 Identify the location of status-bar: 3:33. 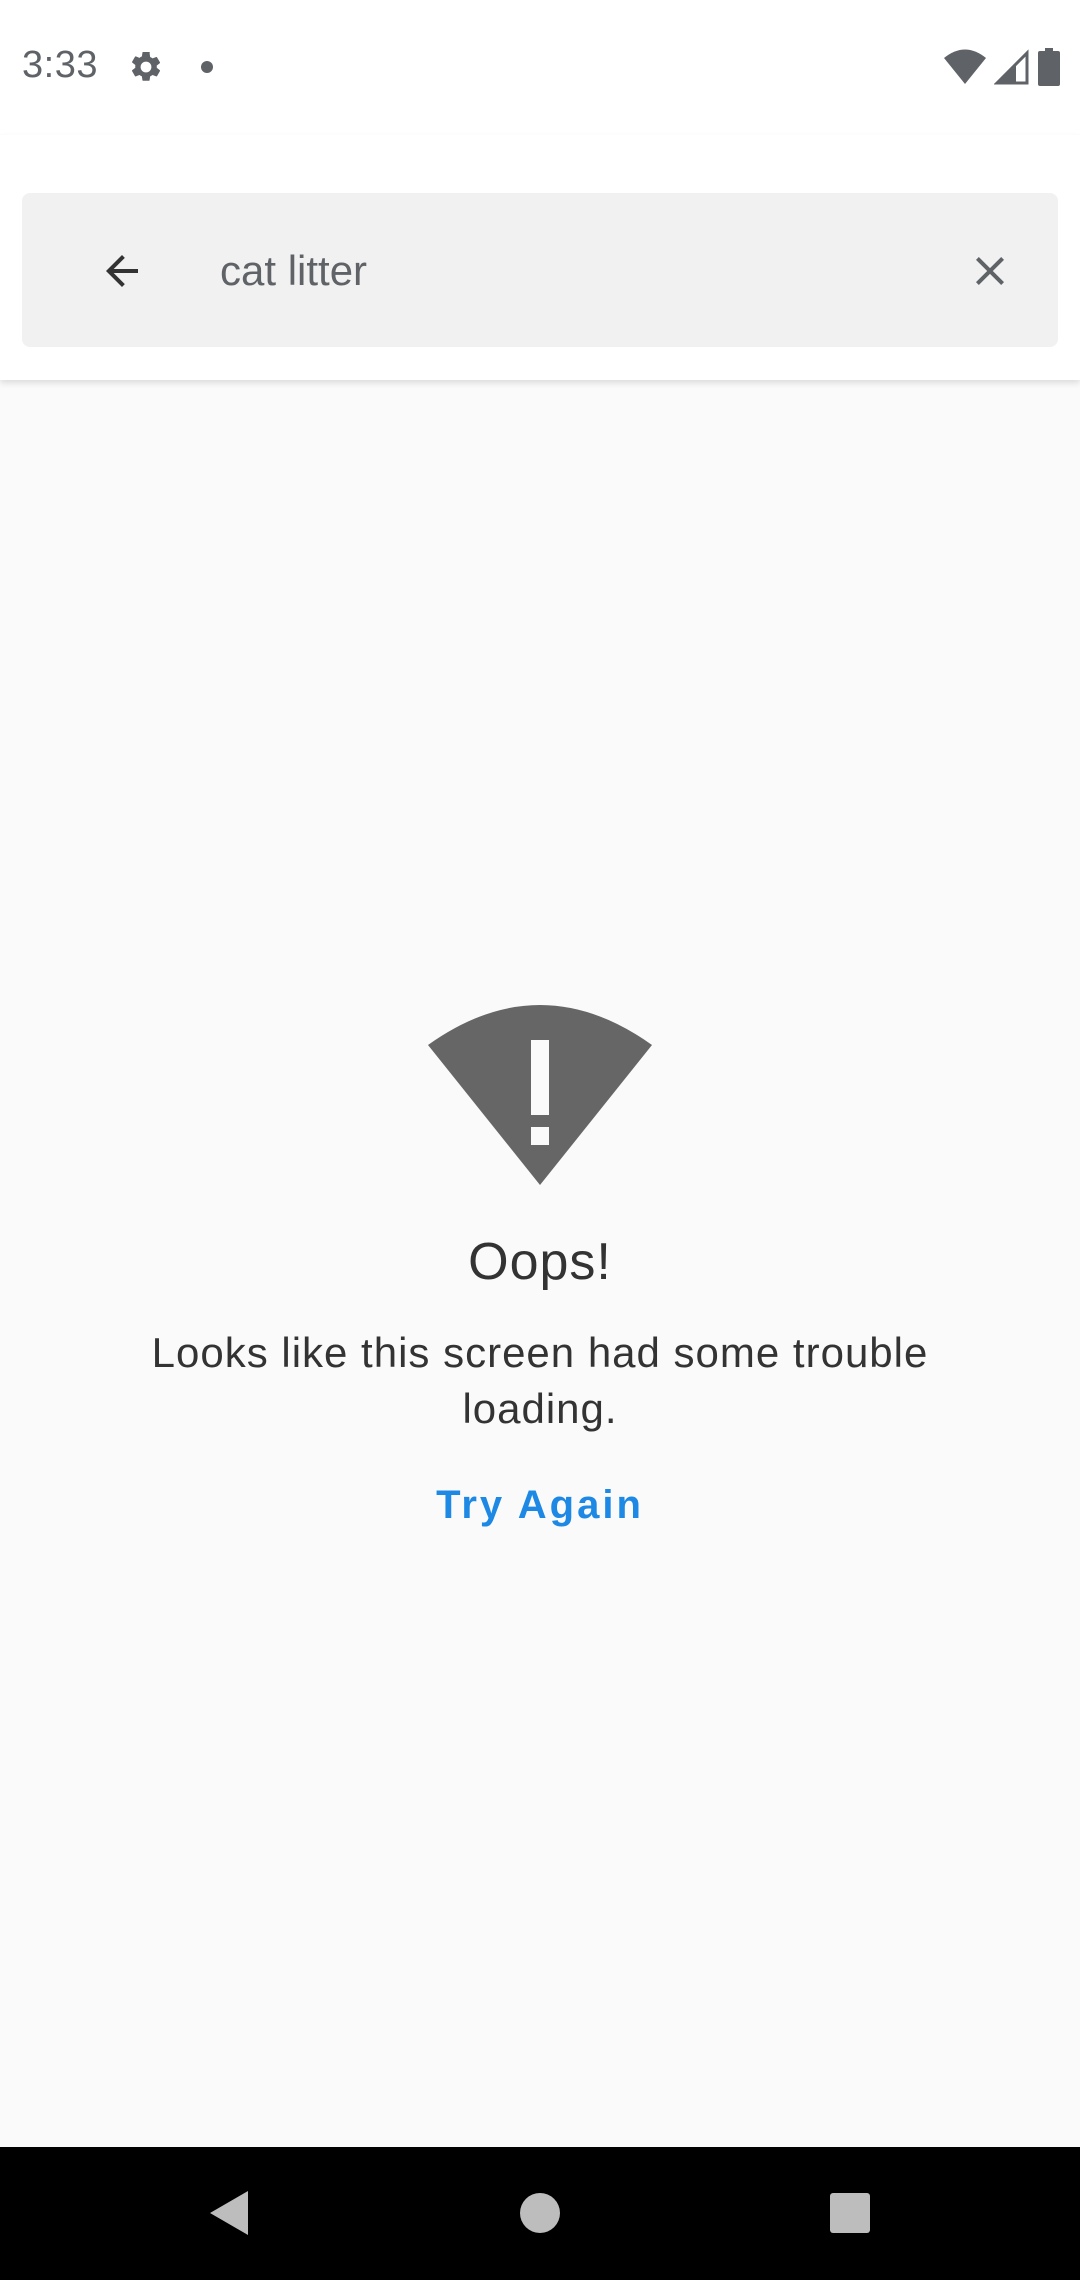
(540, 67).